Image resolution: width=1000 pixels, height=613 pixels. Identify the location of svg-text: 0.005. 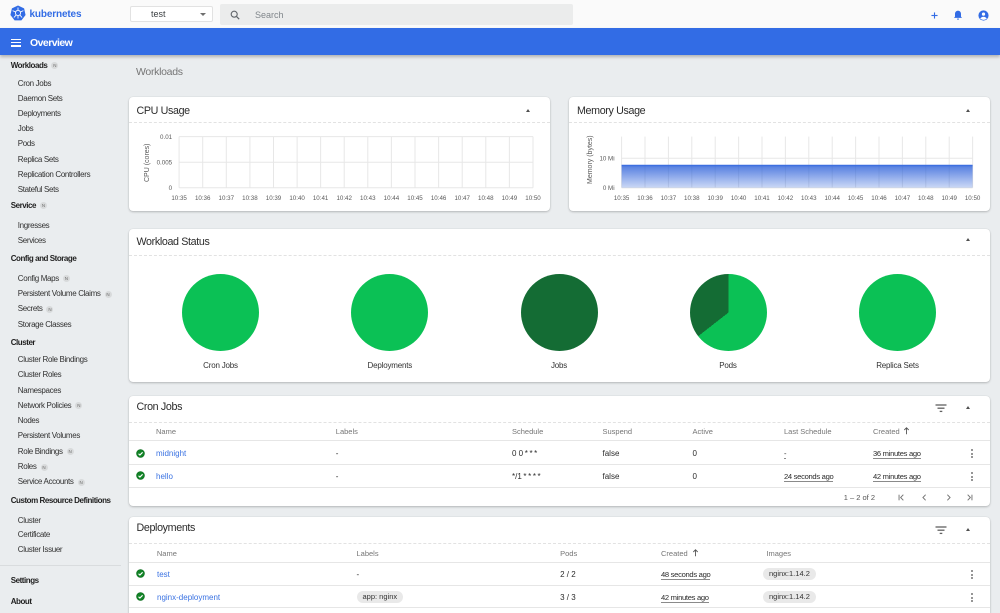
(164, 162).